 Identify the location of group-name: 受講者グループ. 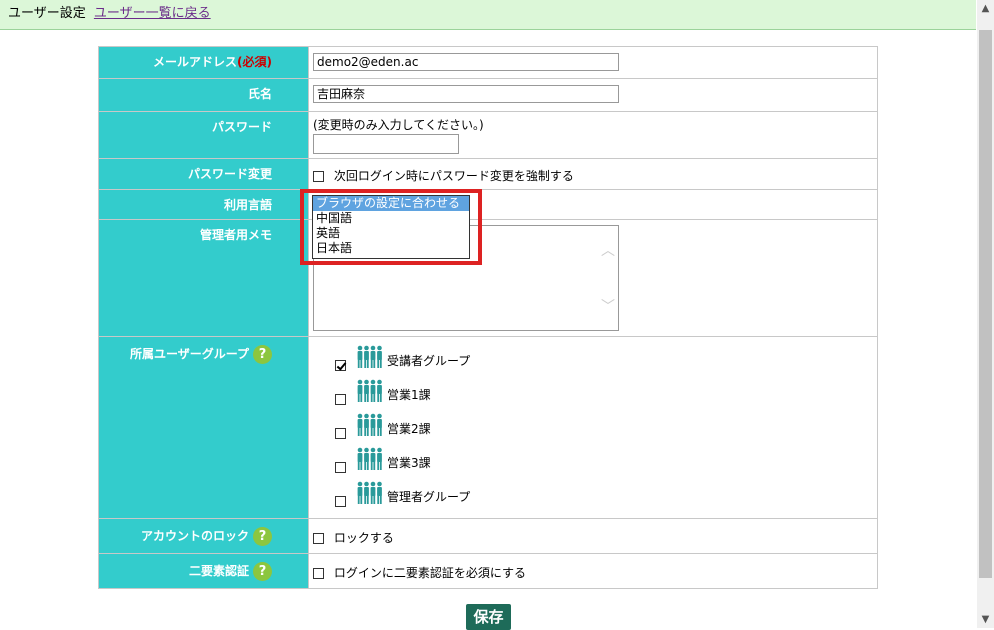
(429, 361).